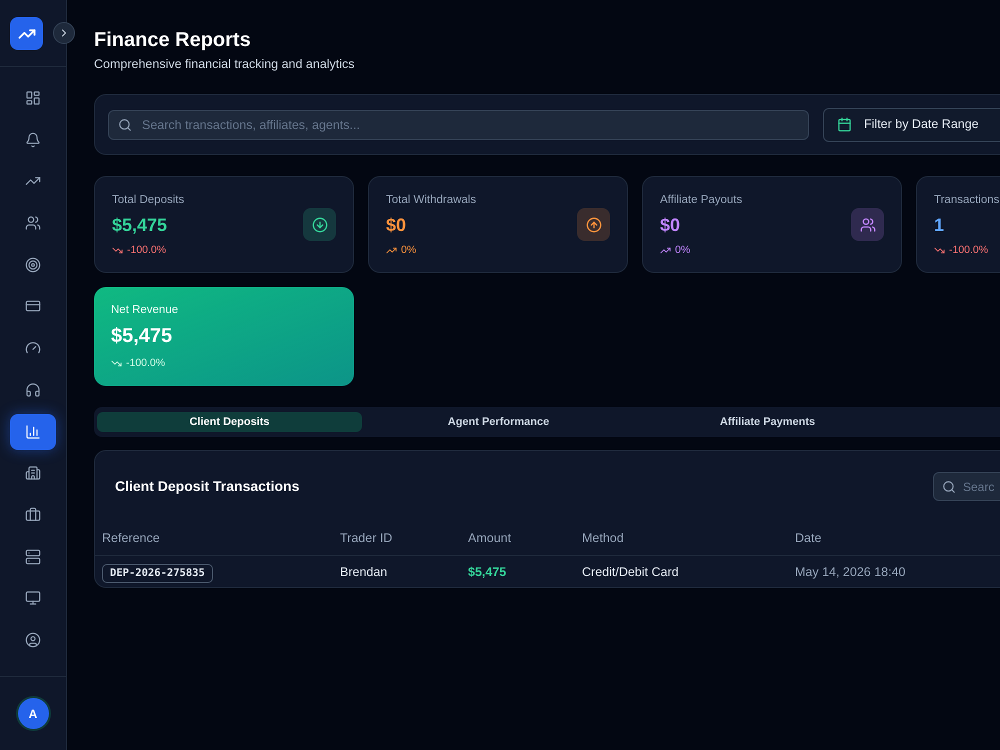 This screenshot has height=750, width=1000. What do you see at coordinates (911, 125) in the screenshot?
I see `date-filter-button: Filter by Date Range` at bounding box center [911, 125].